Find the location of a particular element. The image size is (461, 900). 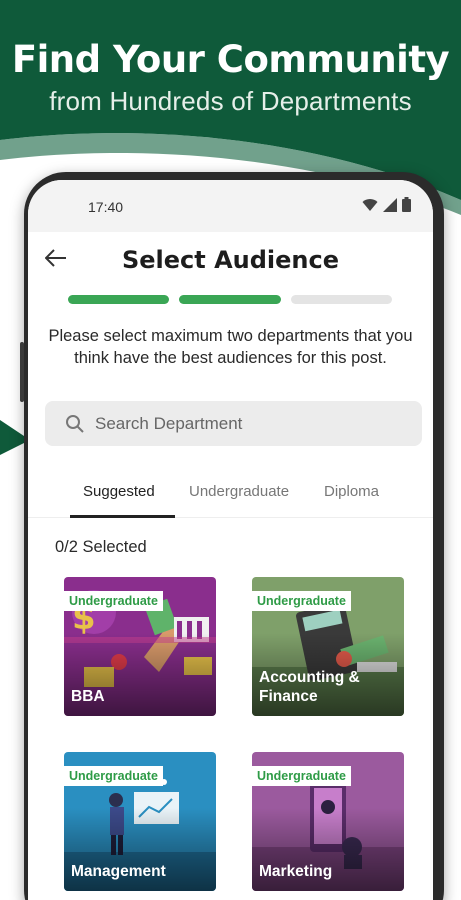

tab-undergraduate: Undergraduate is located at coordinates (239, 491).